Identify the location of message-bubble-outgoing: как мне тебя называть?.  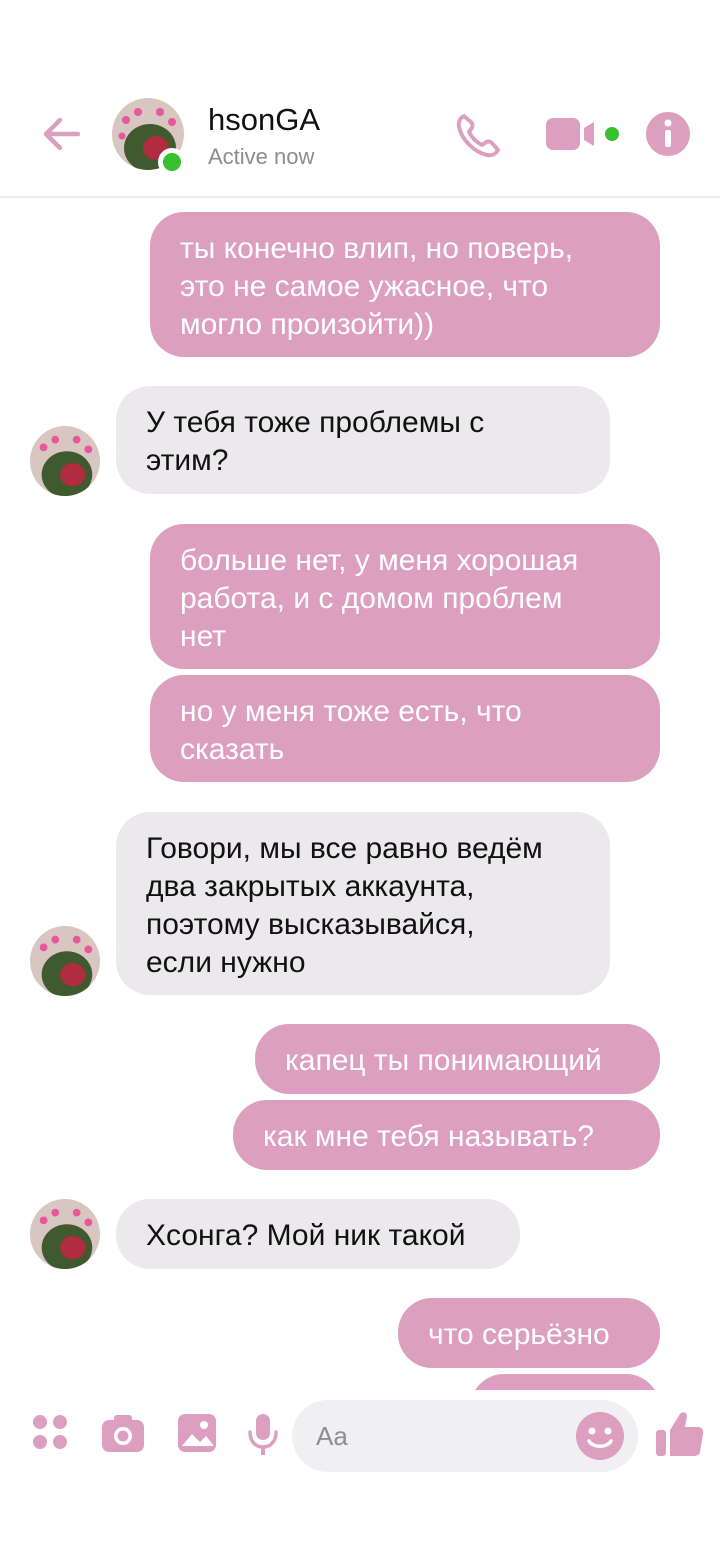
(446, 1135).